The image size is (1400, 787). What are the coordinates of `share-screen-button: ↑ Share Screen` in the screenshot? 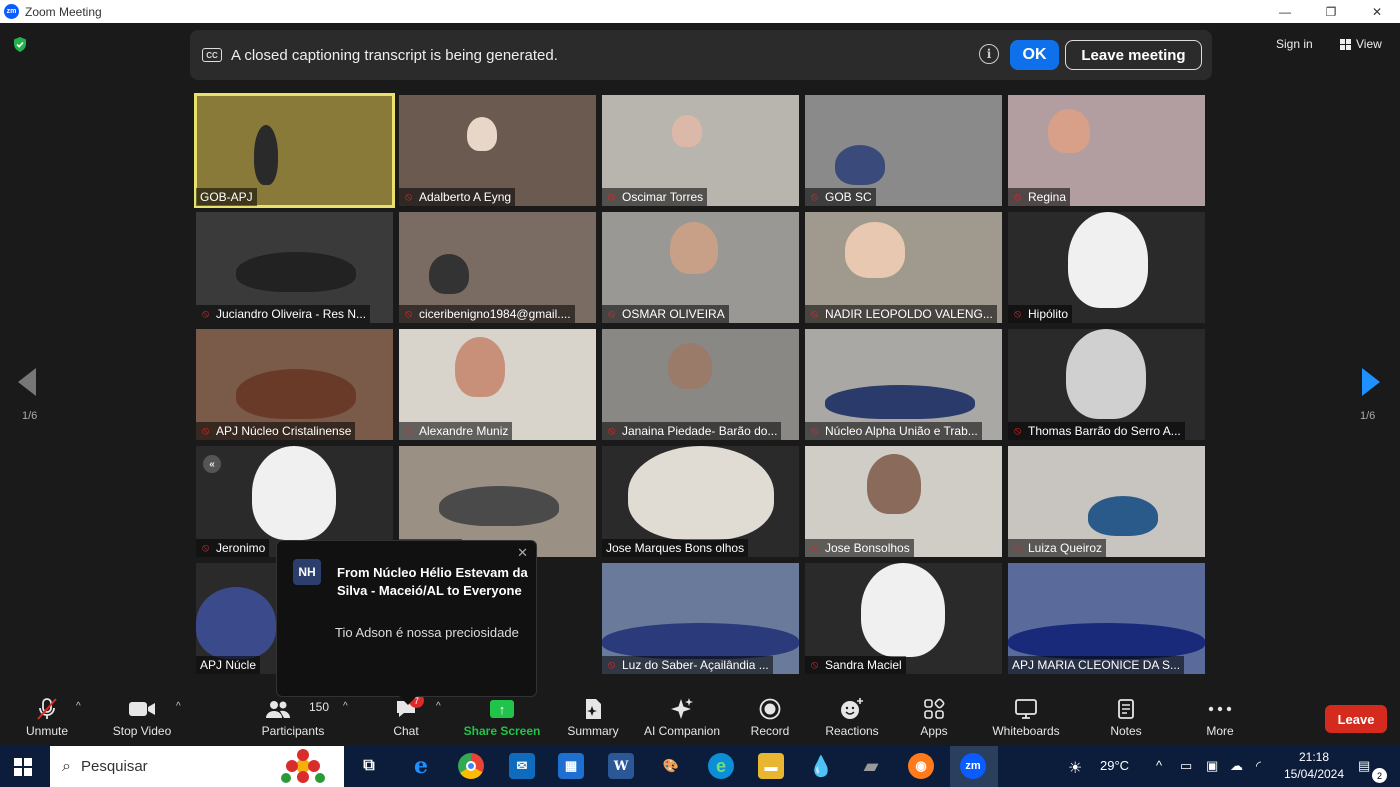 It's located at (502, 718).